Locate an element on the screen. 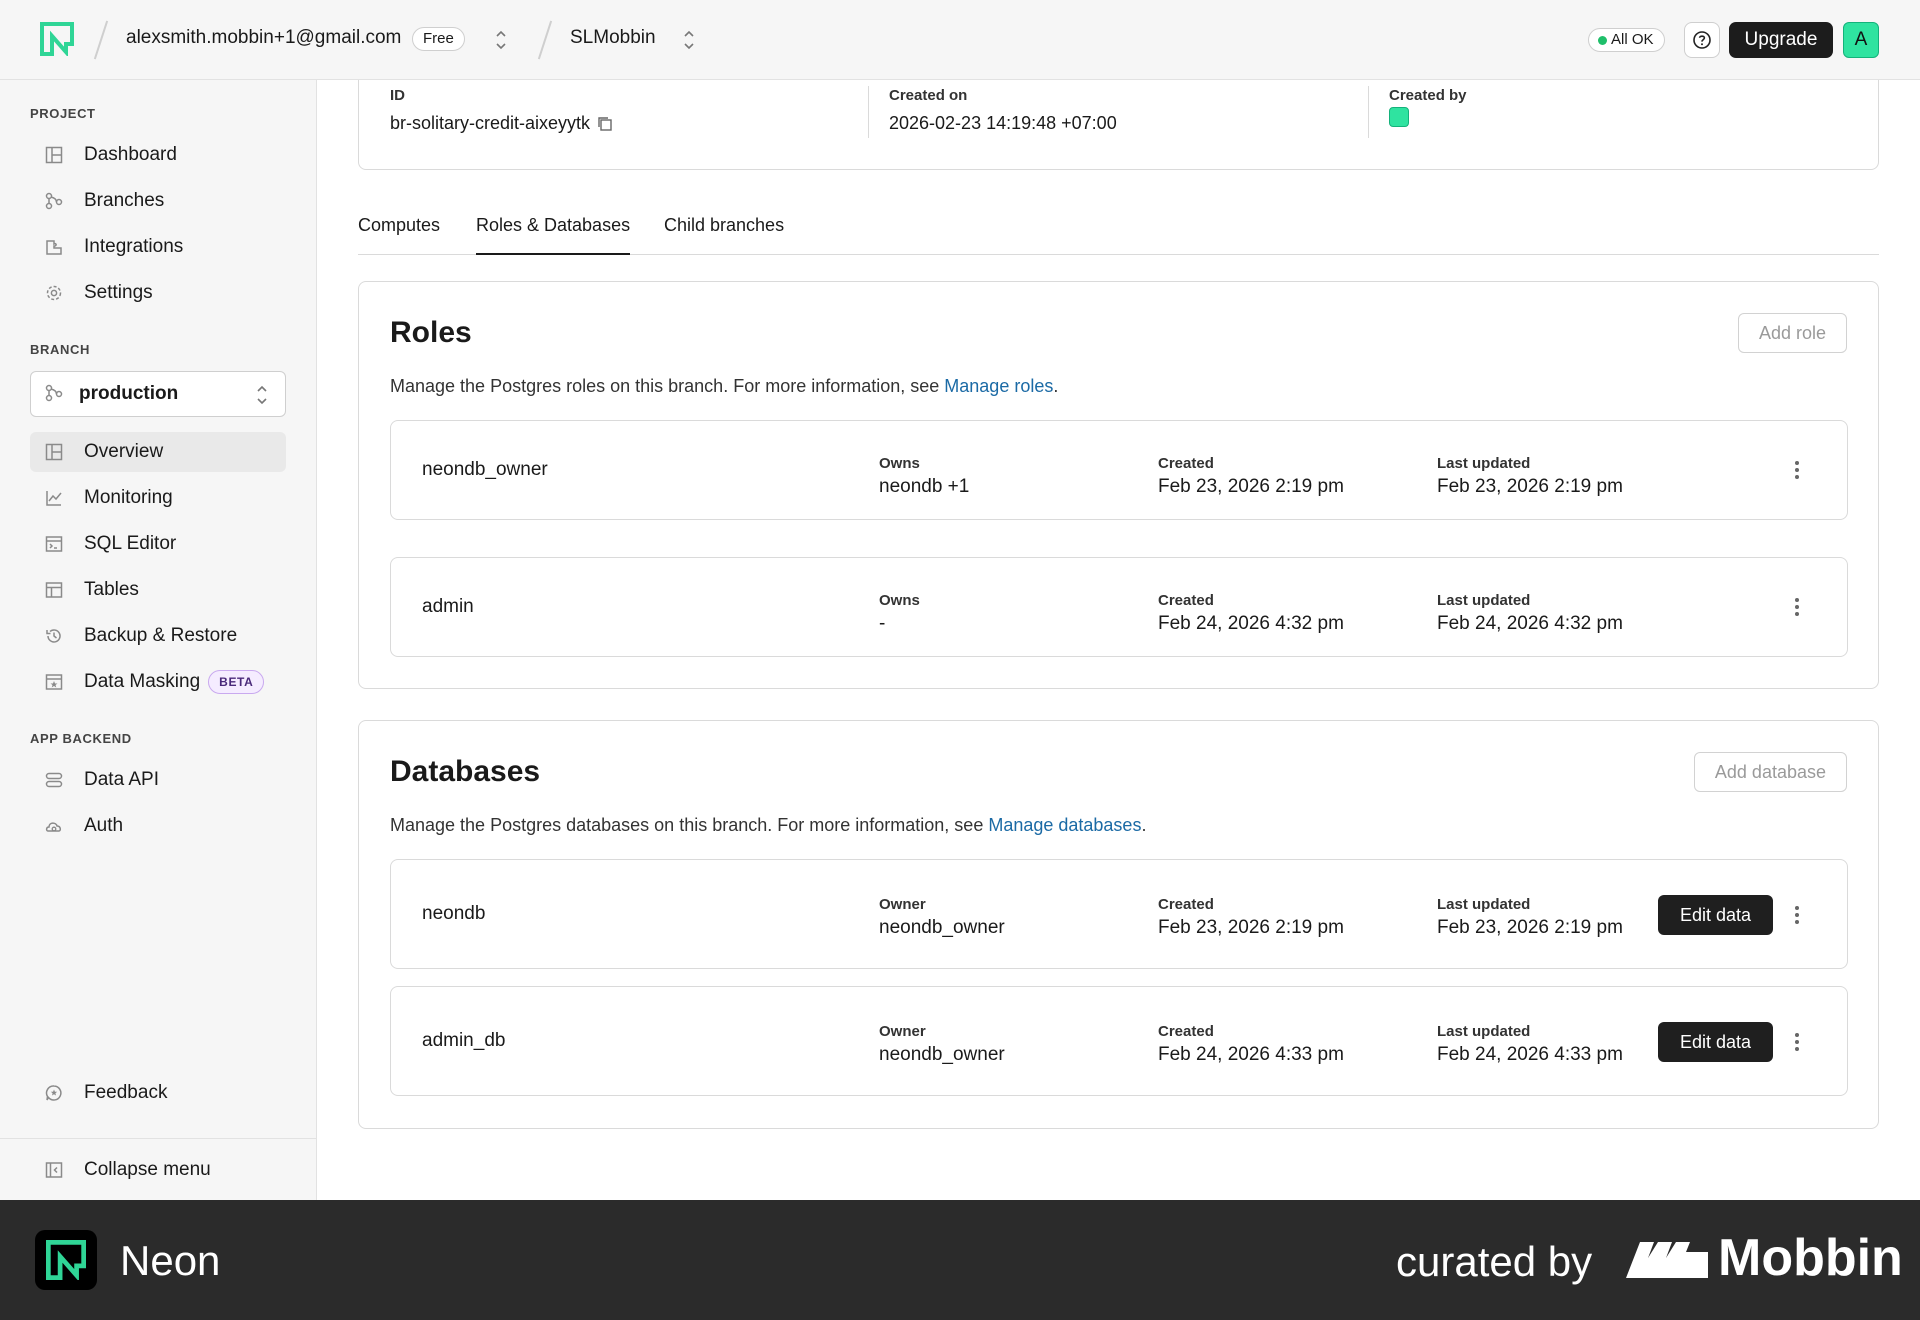  branch-selector: production is located at coordinates (158, 394).